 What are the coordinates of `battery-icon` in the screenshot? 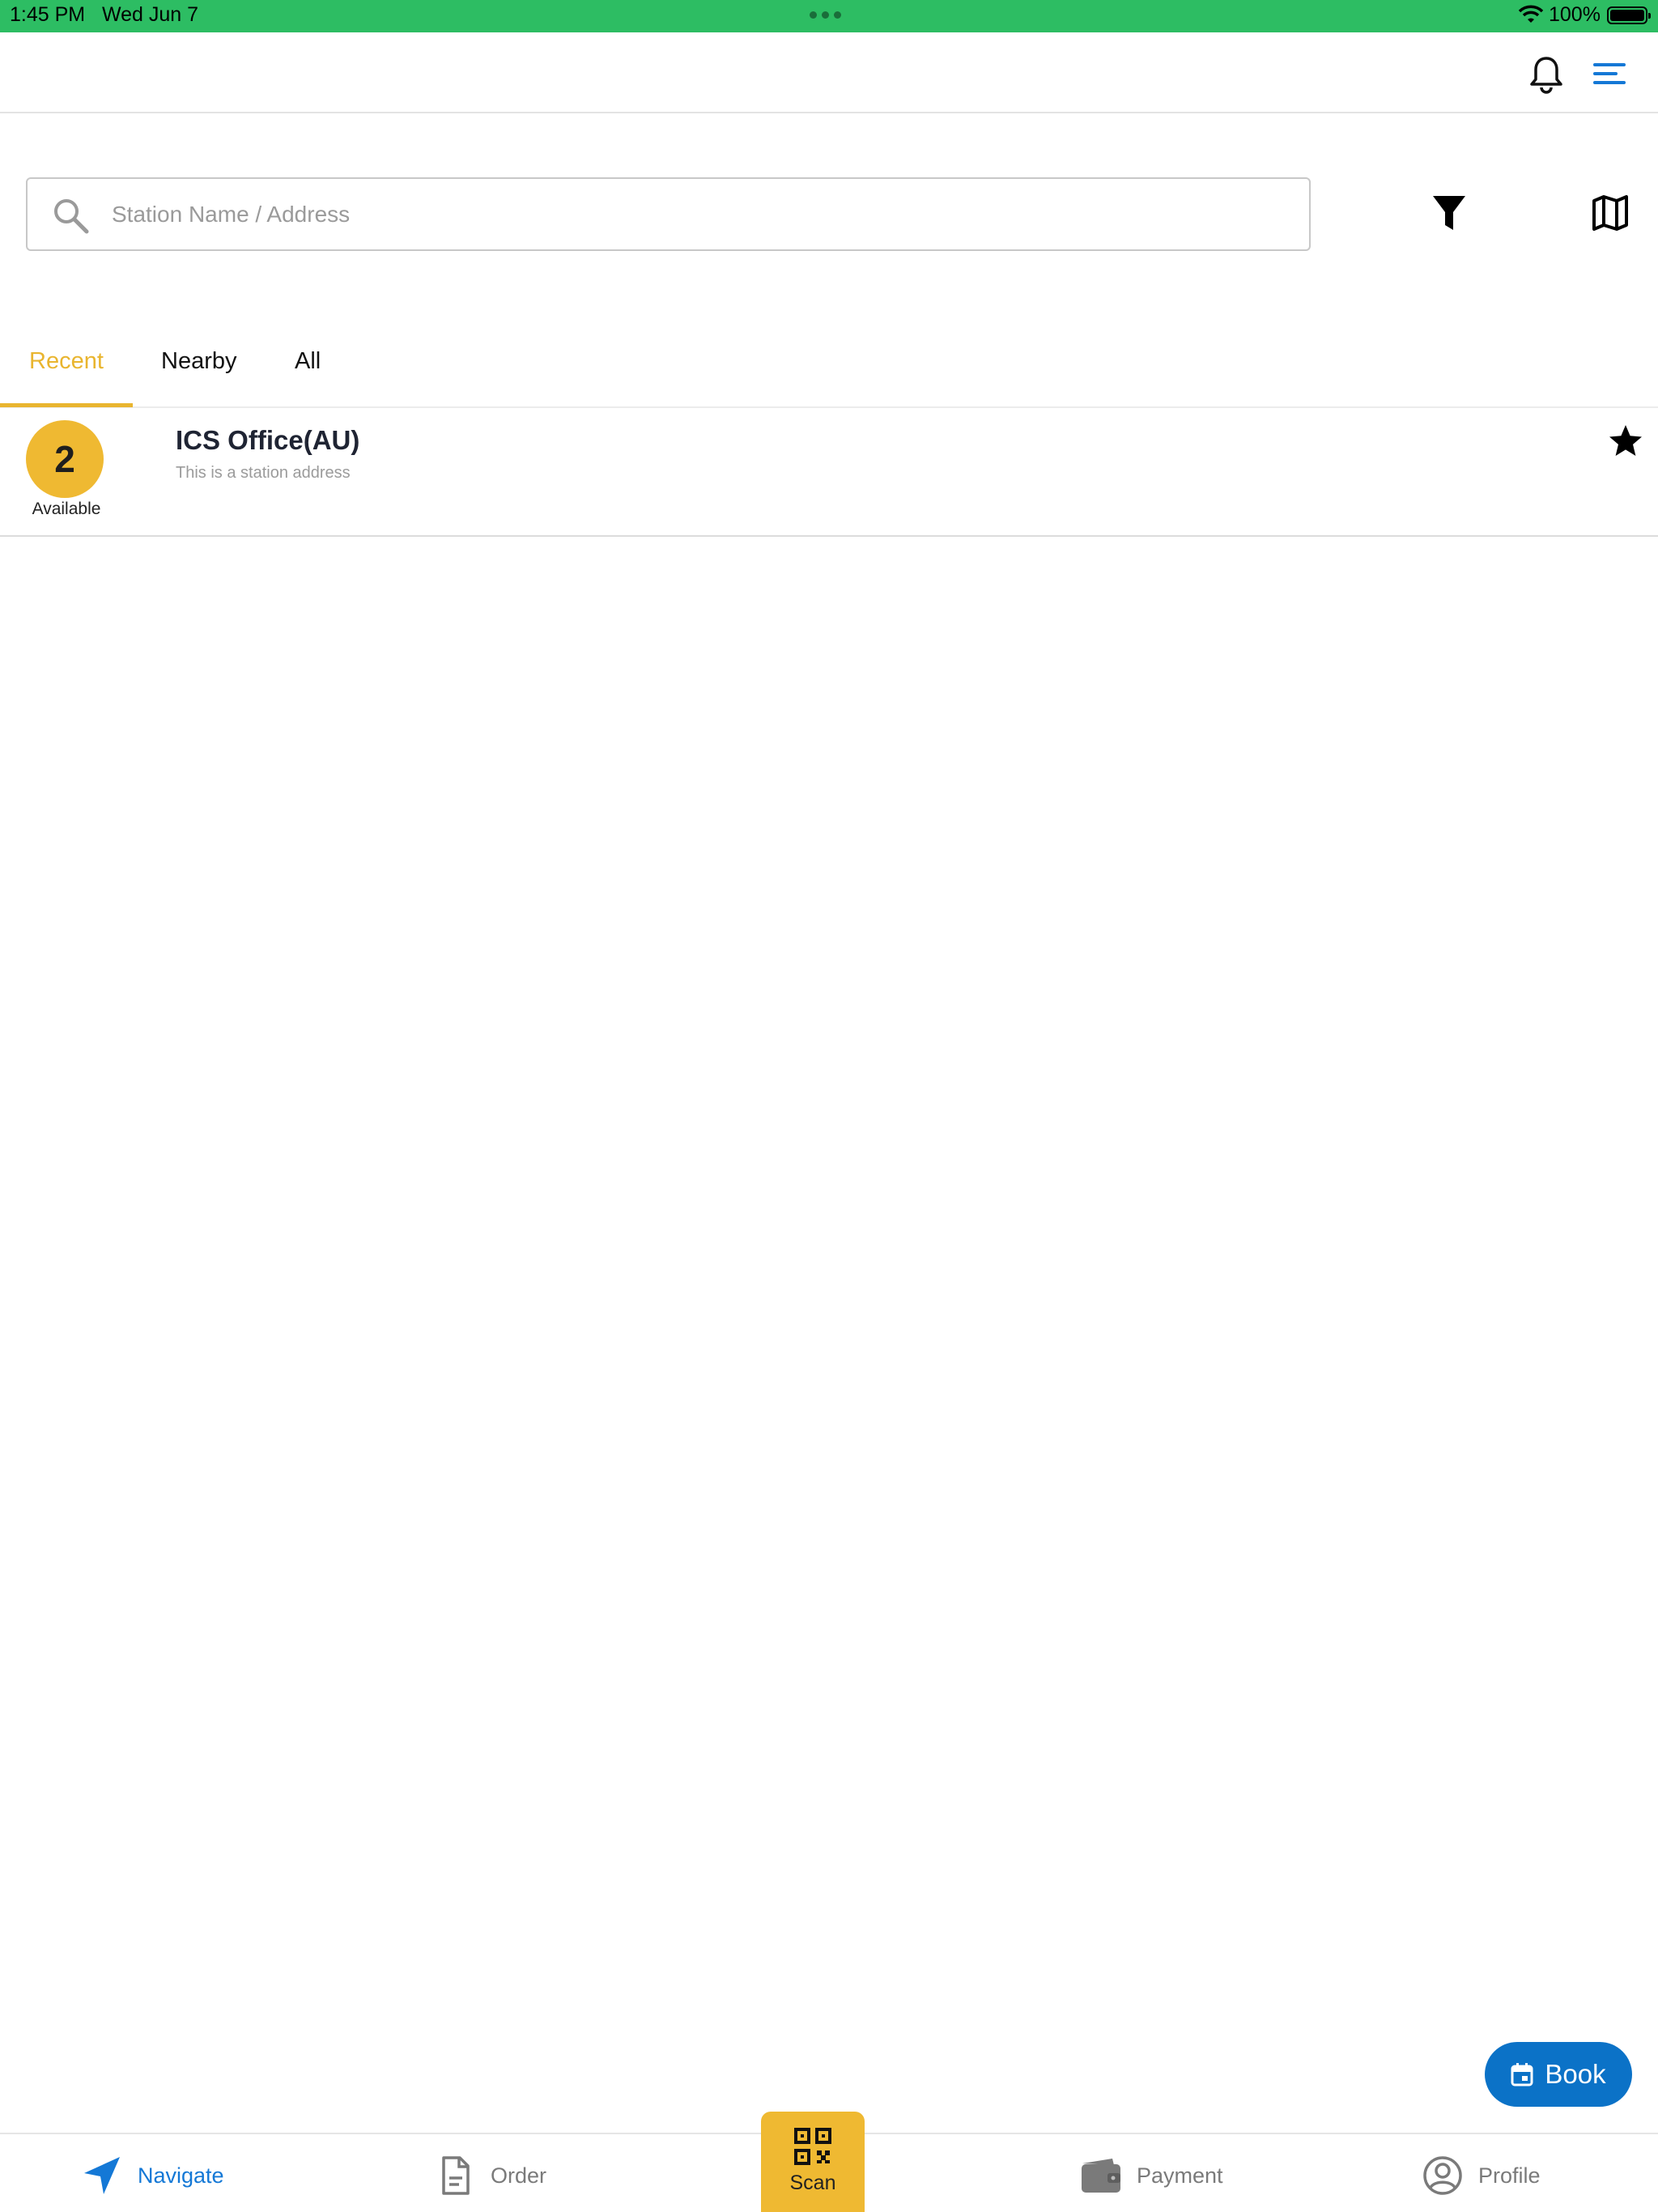 It's located at (1629, 15).